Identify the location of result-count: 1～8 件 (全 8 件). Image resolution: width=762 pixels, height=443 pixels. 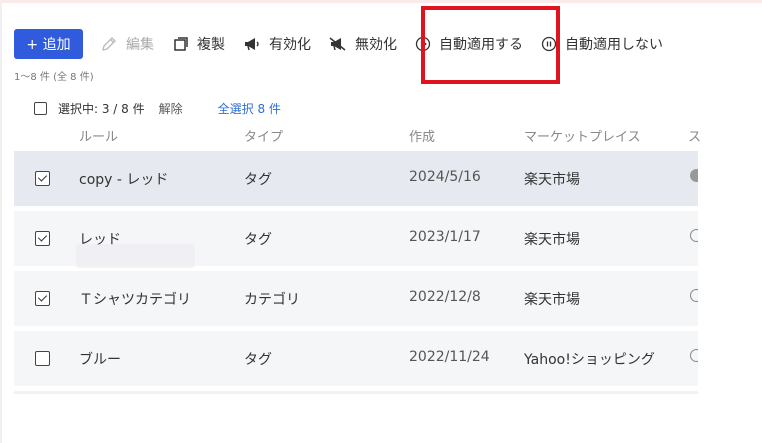
(54, 77).